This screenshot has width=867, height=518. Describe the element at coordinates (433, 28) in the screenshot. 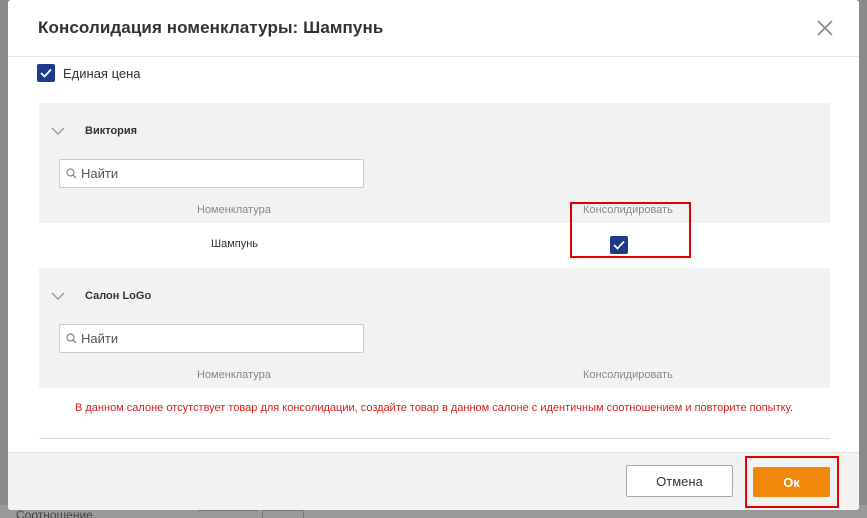

I see `modal-header: Консолидация номенклатуры: Шампунь` at that location.